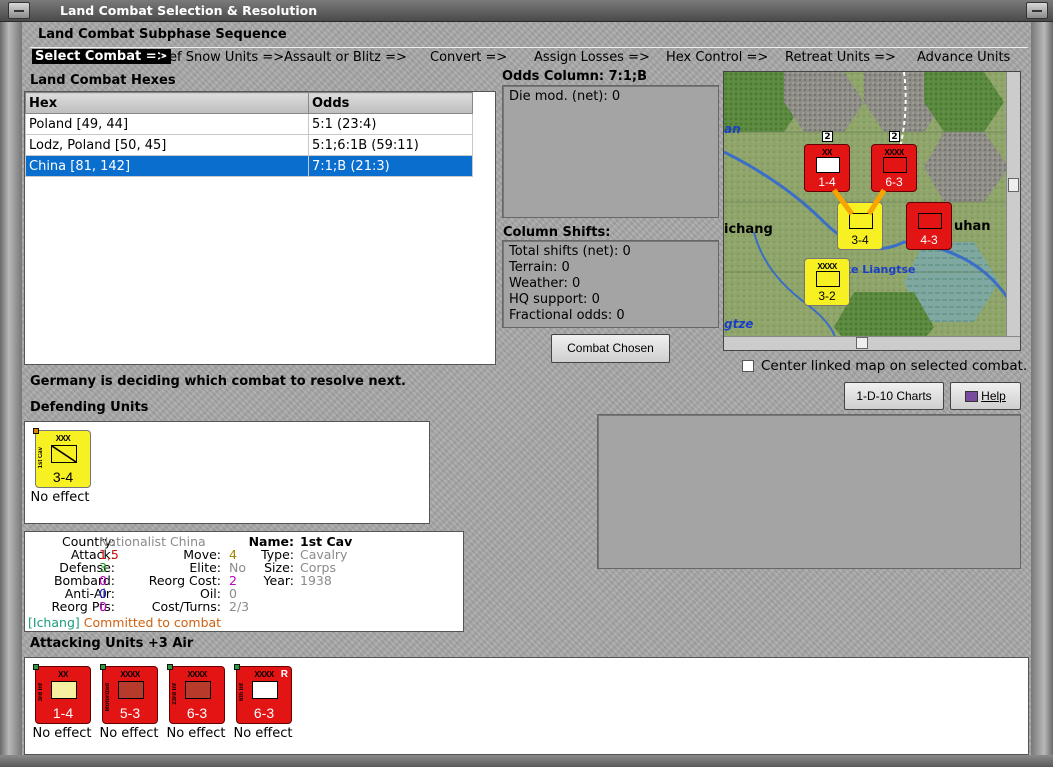 Image resolution: width=1053 pixels, height=767 pixels. Describe the element at coordinates (963, 57) in the screenshot. I see `phase-advance-units: Advance Units` at that location.